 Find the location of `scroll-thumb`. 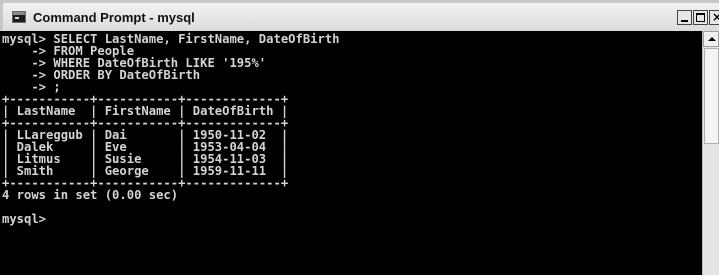

scroll-thumb is located at coordinates (711, 96).